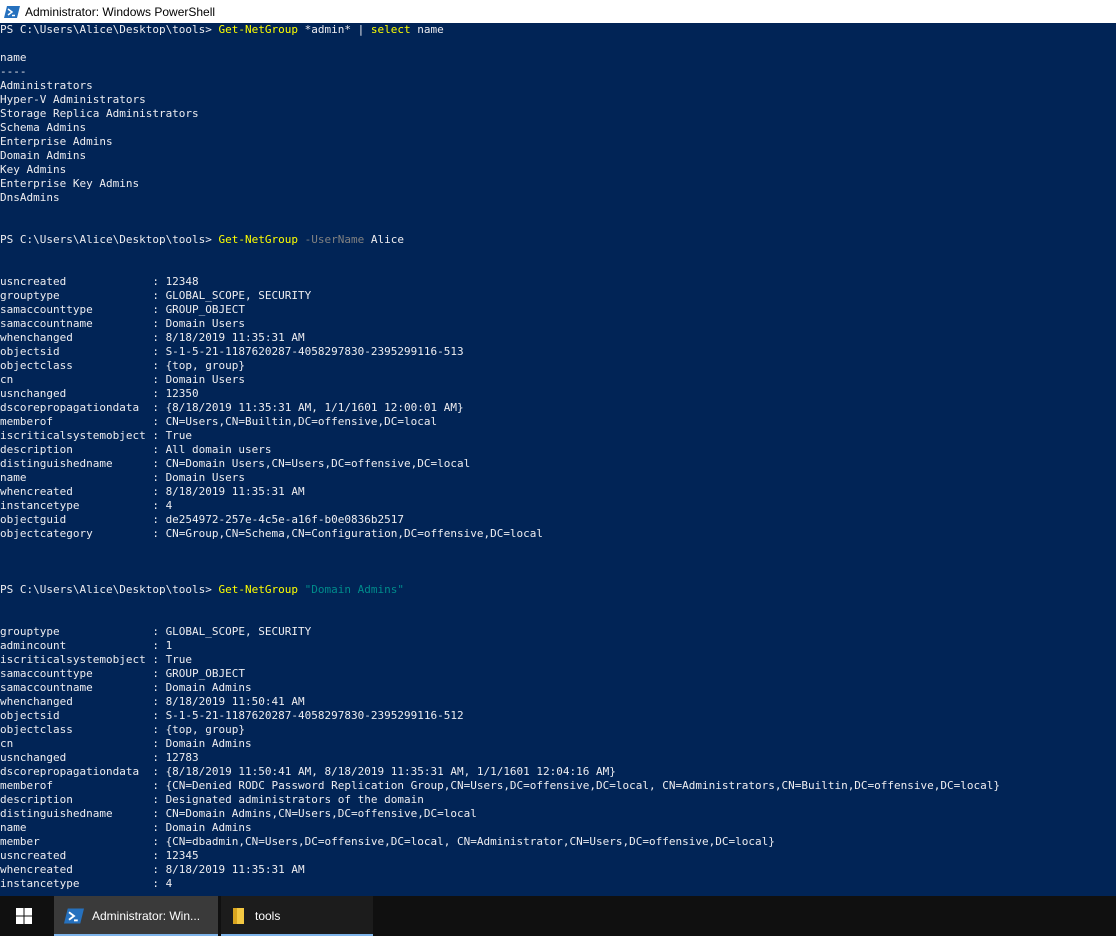 The image size is (1116, 936). I want to click on console-text: *admin* |, so click(334, 29).